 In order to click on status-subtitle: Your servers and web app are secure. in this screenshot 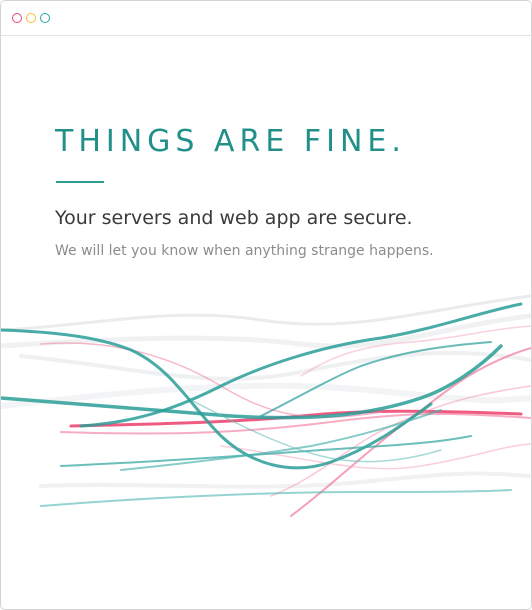, I will do `click(234, 218)`.